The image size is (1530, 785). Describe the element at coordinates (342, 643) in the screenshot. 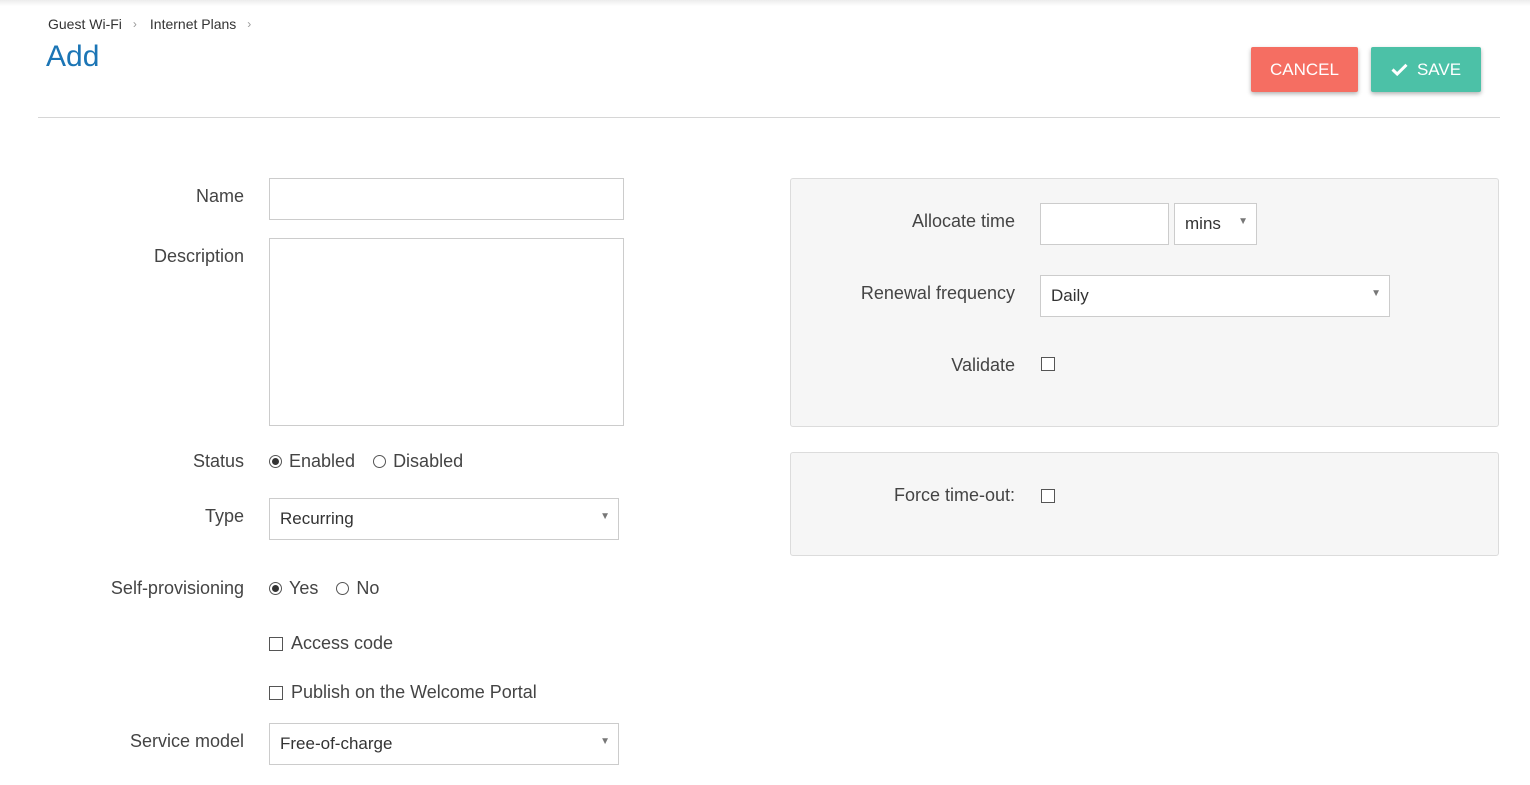

I see `access-code-label: Access code` at that location.